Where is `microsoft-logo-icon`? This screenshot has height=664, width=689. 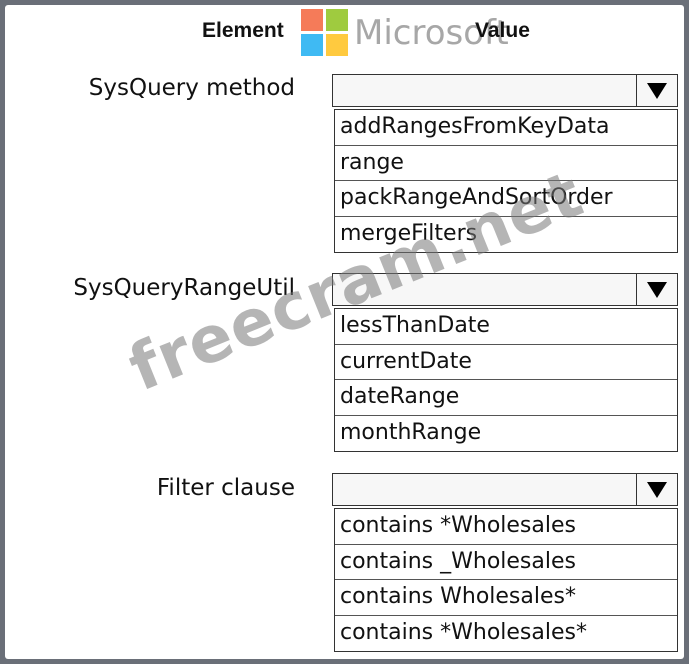 microsoft-logo-icon is located at coordinates (324, 32).